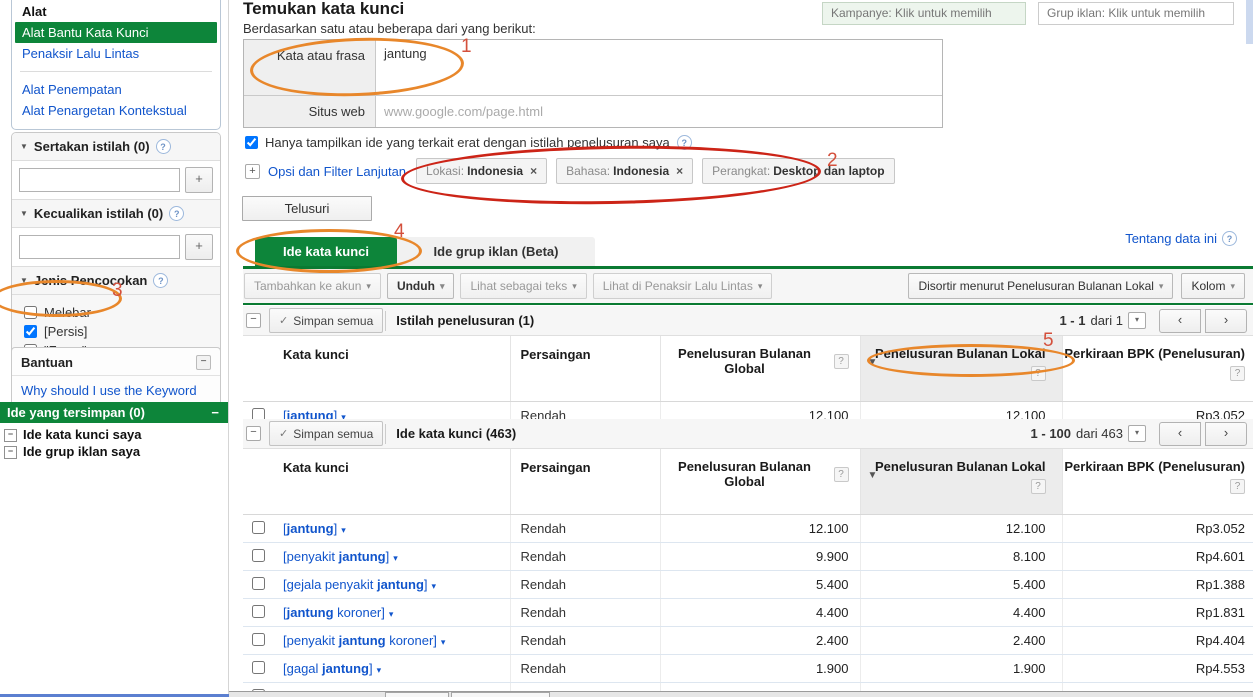  What do you see at coordinates (116, 147) in the screenshot?
I see `include-terms-header: ▼ Sertakan istilah (0) ?` at bounding box center [116, 147].